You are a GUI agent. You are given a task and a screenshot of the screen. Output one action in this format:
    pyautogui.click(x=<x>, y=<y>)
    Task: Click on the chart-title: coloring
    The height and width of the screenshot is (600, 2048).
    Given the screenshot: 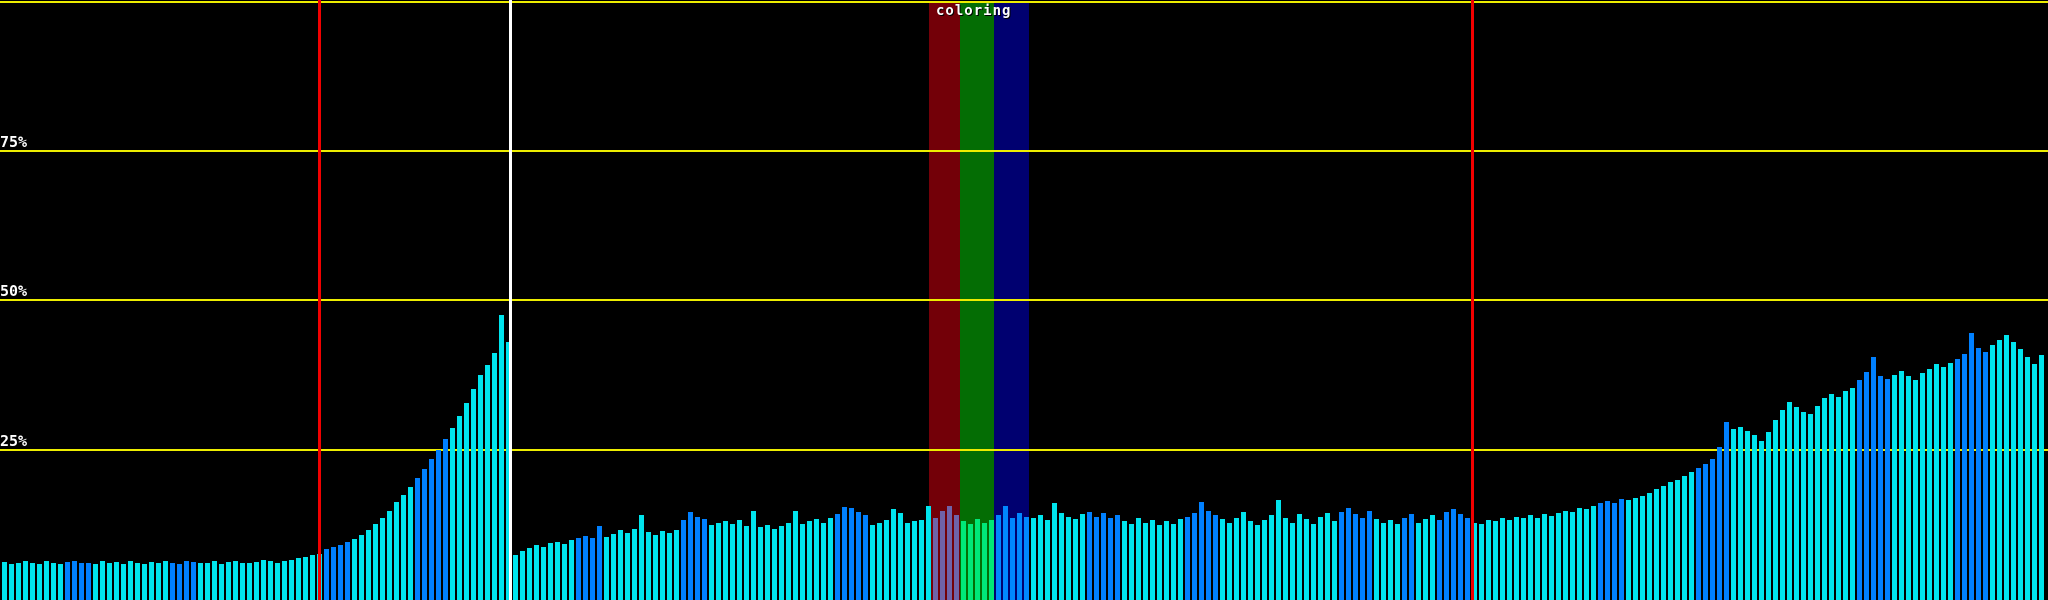 What is the action you would take?
    pyautogui.click(x=974, y=11)
    